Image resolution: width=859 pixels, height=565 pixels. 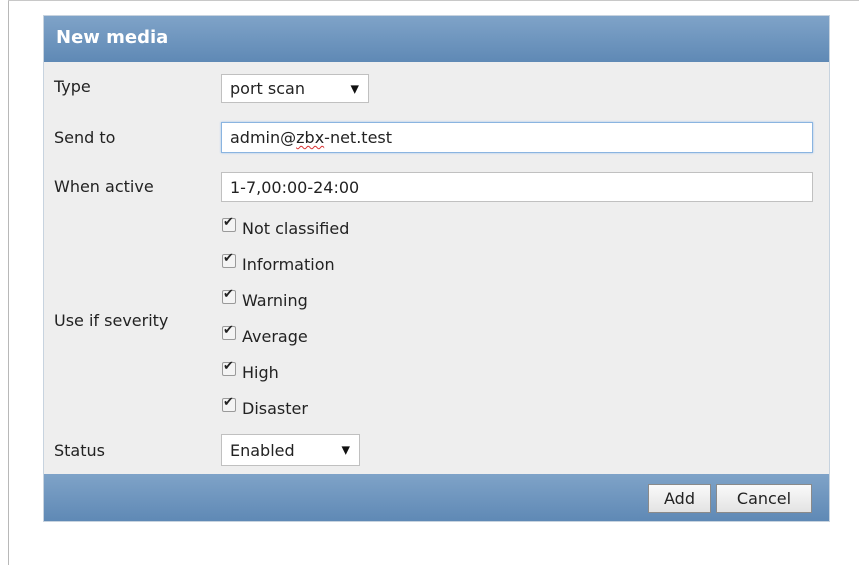 I want to click on severity-not-classified: ✔ Not classified, so click(x=285, y=228).